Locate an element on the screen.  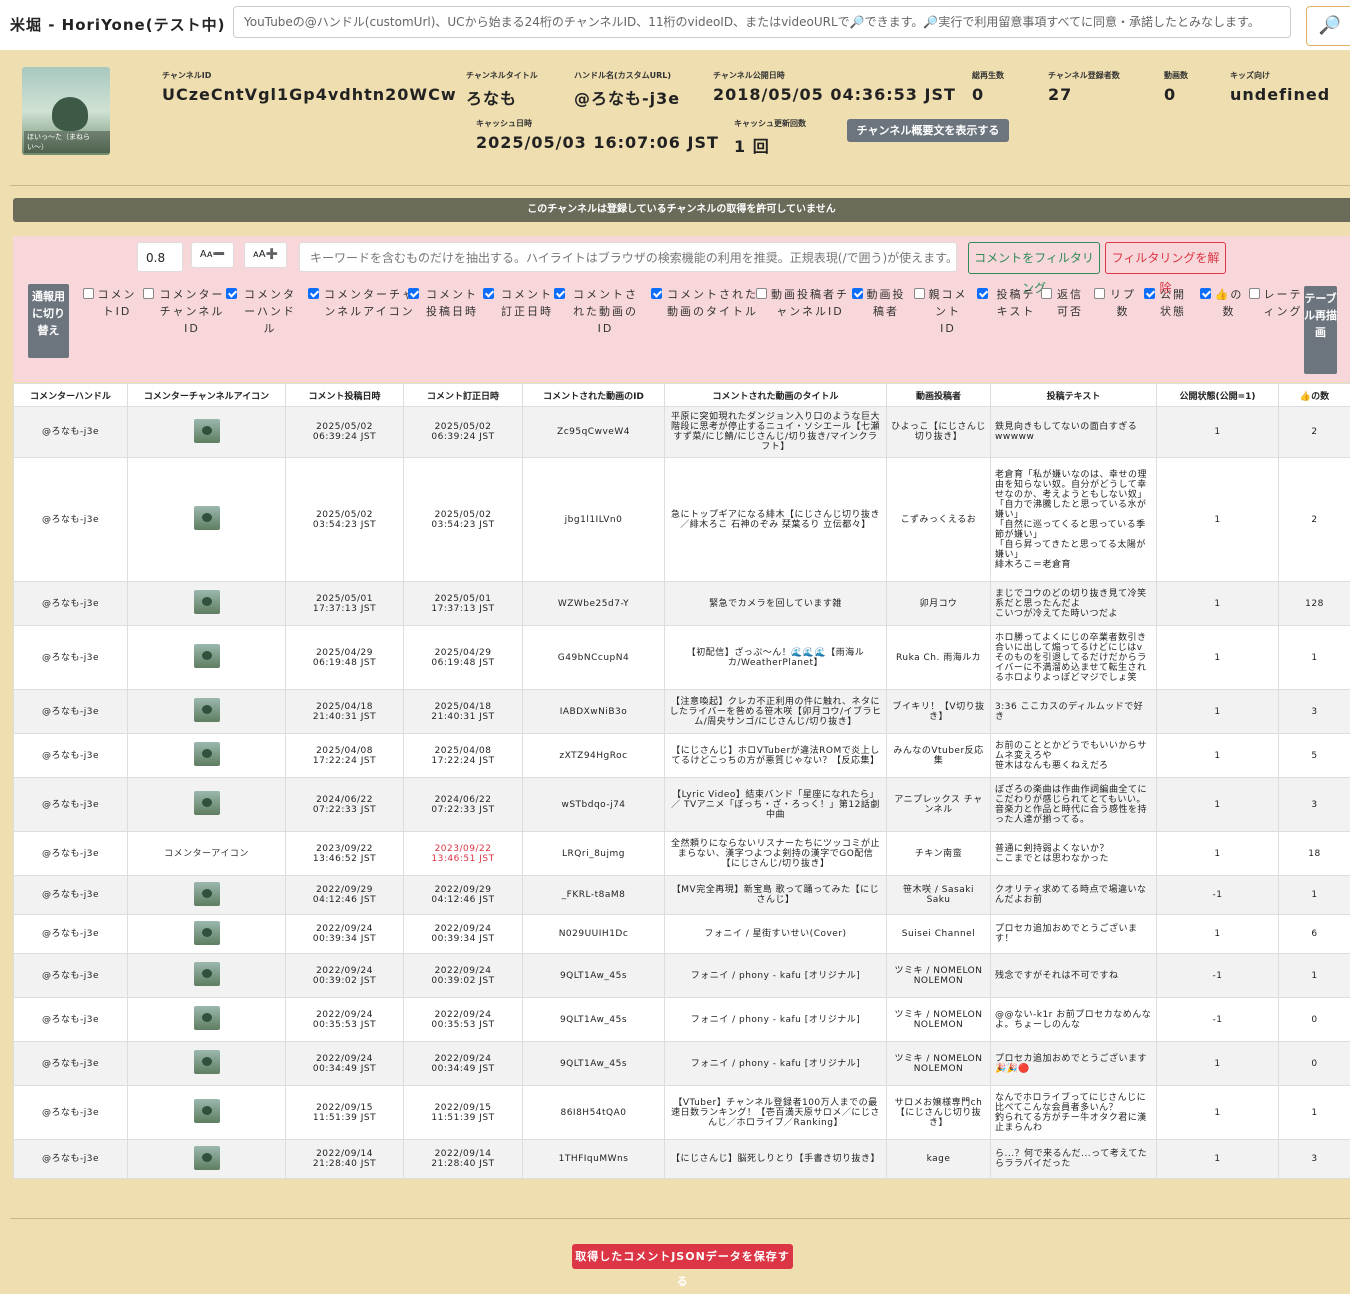
cell-text: 2022/09/29 04:12:46 JST is located at coordinates (462, 895).